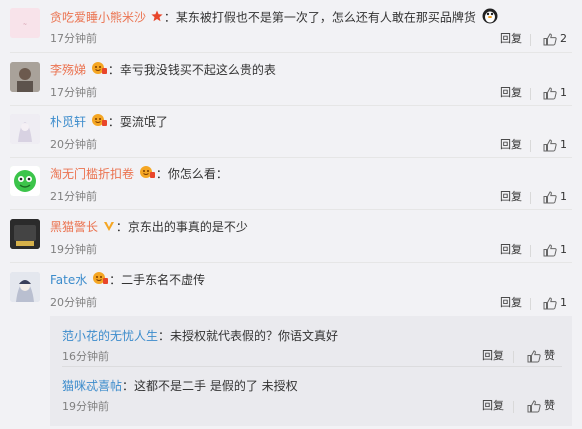 The width and height of the screenshot is (582, 429). What do you see at coordinates (98, 18) in the screenshot?
I see `user-name-link: 贪吃爱睡小熊米沙` at bounding box center [98, 18].